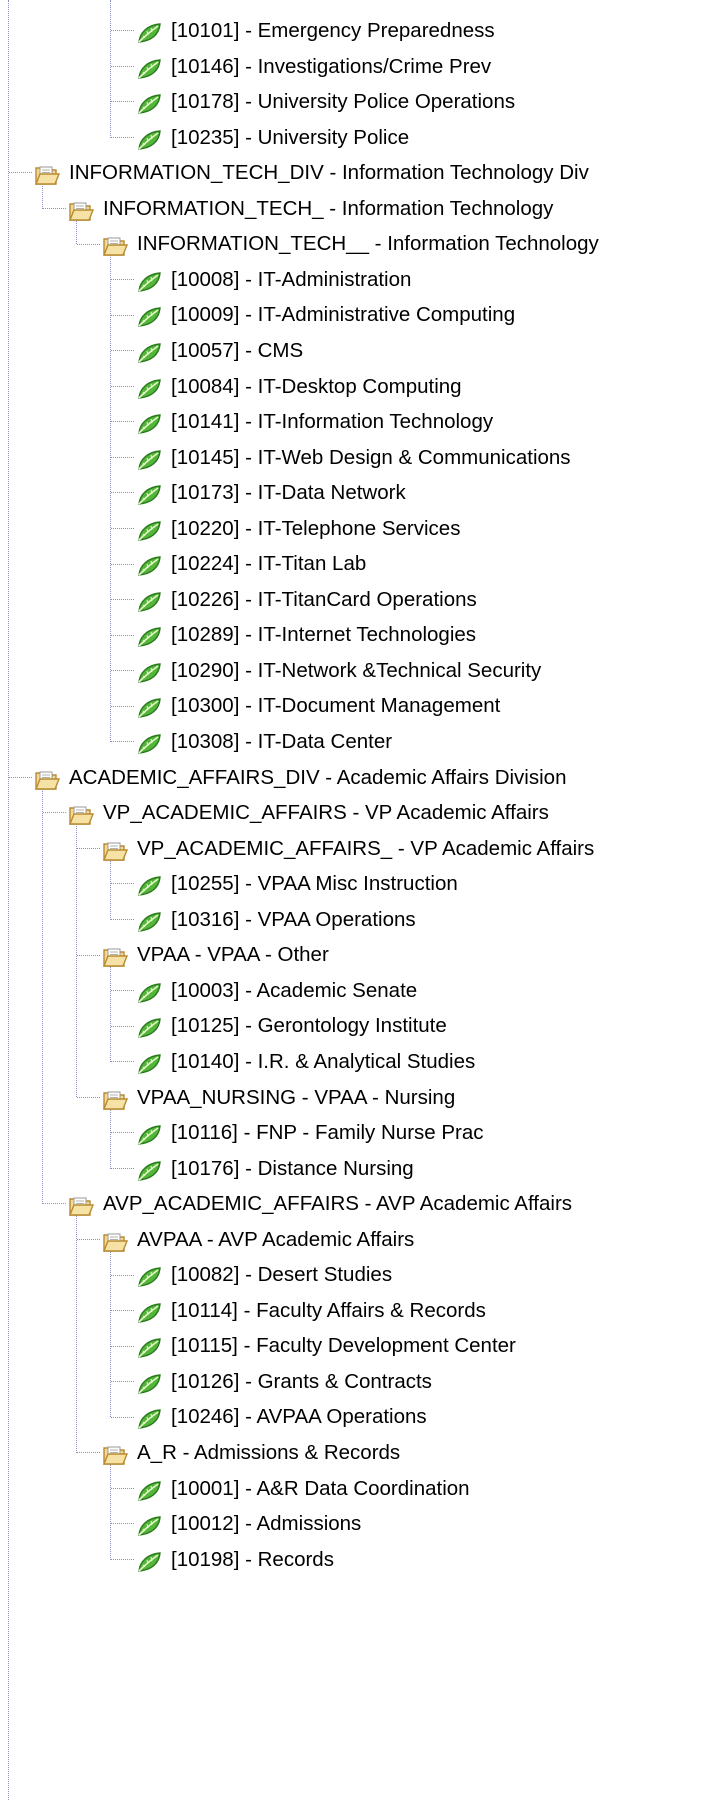 Image resolution: width=703 pixels, height=1800 pixels. What do you see at coordinates (311, 1311) in the screenshot?
I see `tree-leaf-node: [10114] - Faculty Affairs & Records` at bounding box center [311, 1311].